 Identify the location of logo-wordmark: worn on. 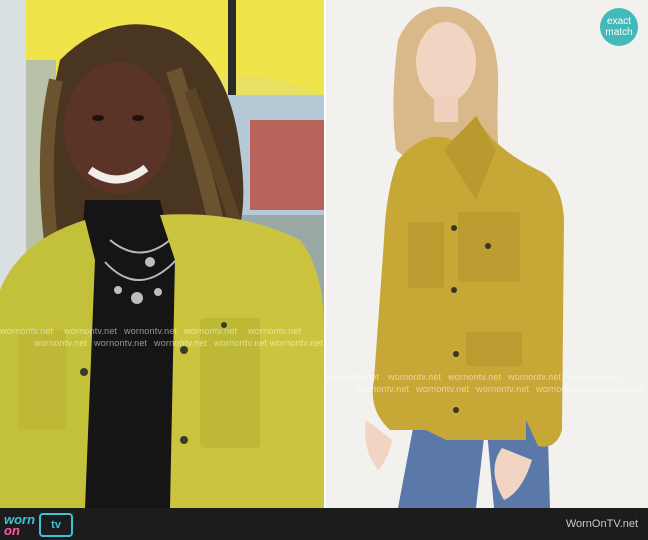
(19, 525).